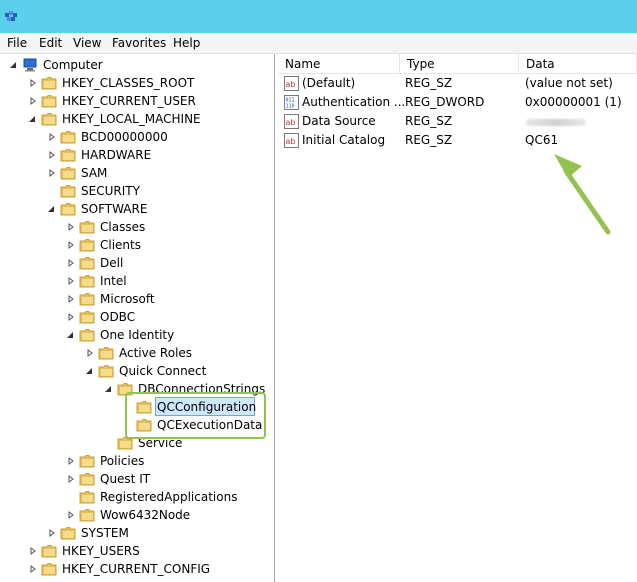 The width and height of the screenshot is (637, 582). I want to click on menu-favorites: Favorites, so click(139, 43).